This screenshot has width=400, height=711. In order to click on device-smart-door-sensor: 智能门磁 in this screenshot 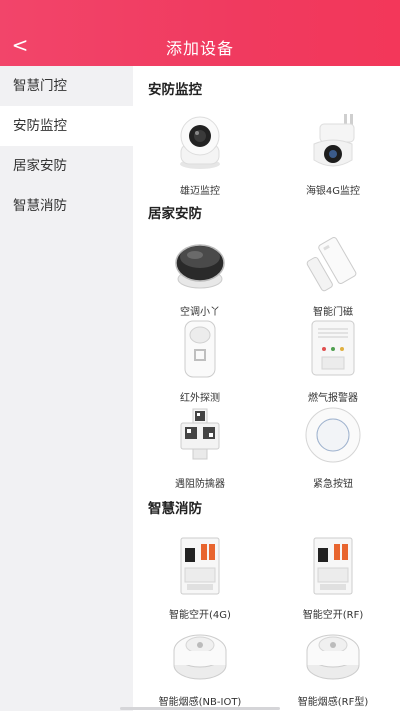, I will do `click(333, 274)`.